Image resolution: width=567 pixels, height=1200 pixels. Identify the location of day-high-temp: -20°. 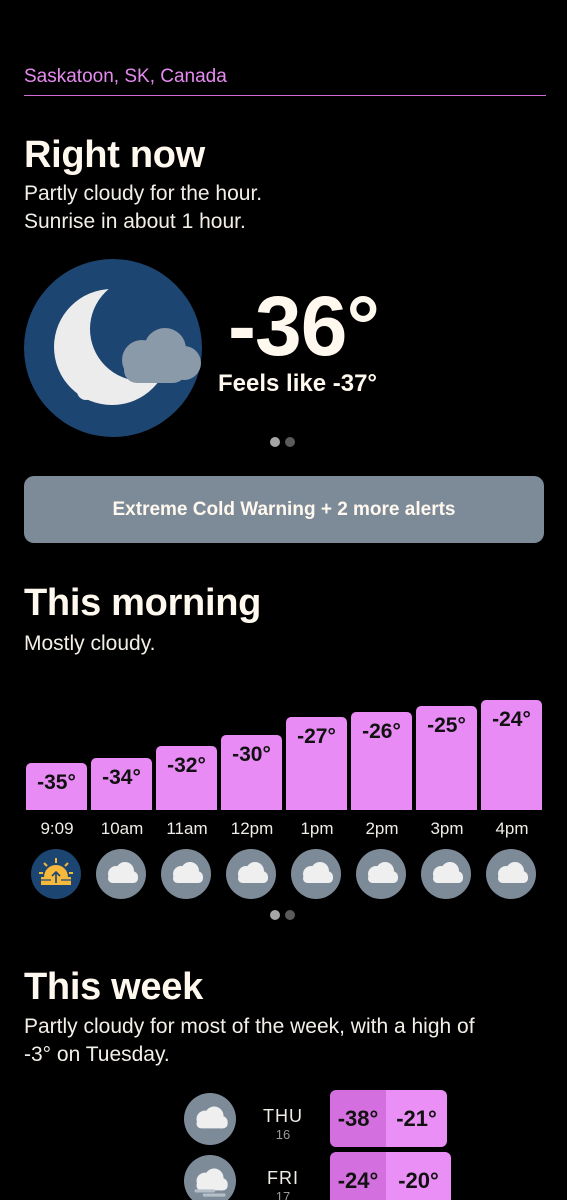
(418, 1176).